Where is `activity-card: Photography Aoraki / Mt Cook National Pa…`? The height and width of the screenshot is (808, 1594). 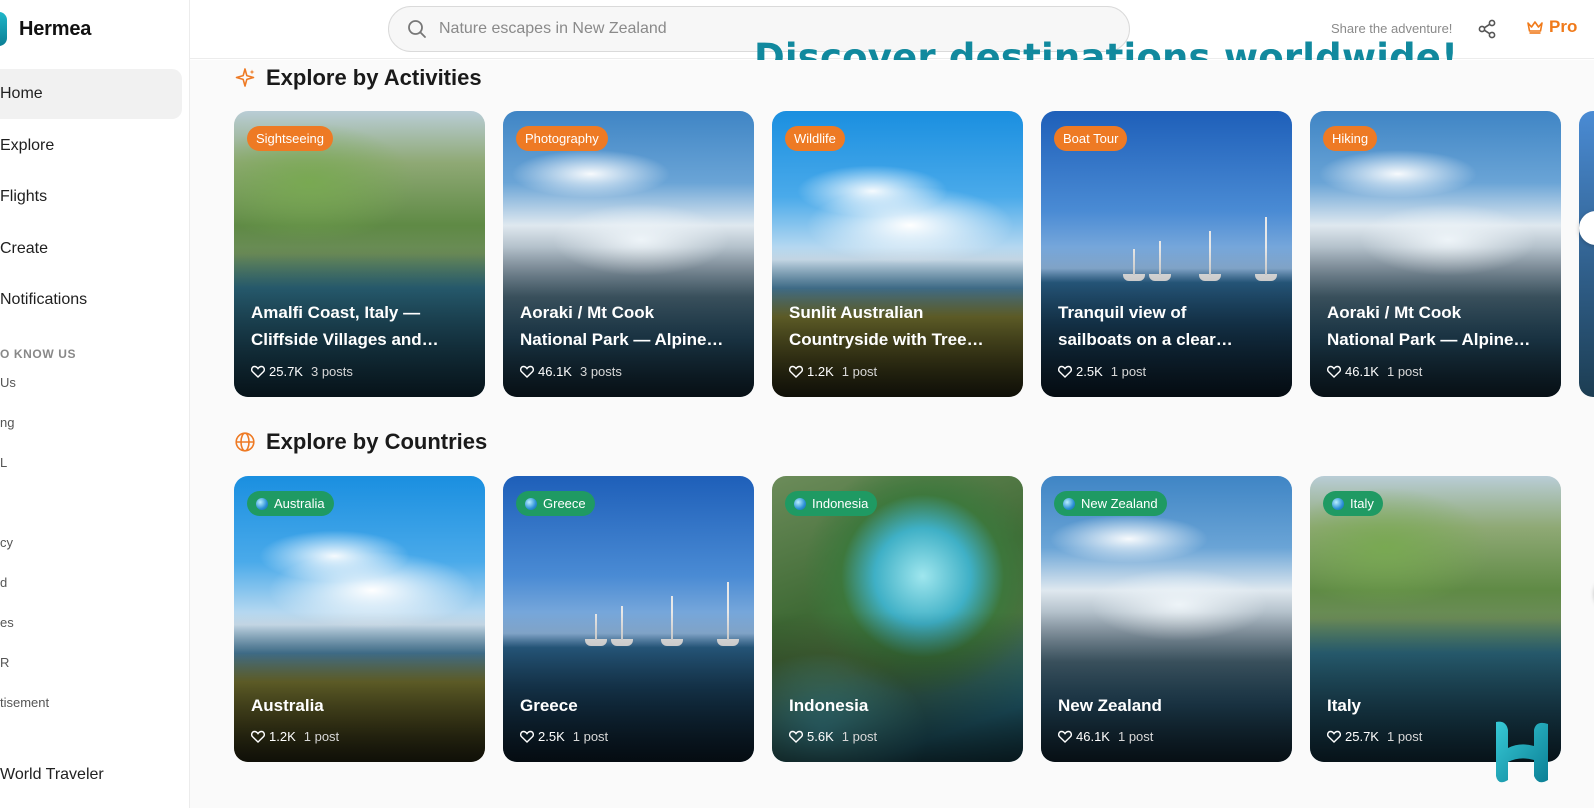 activity-card: Photography Aoraki / Mt Cook National Pa… is located at coordinates (628, 254).